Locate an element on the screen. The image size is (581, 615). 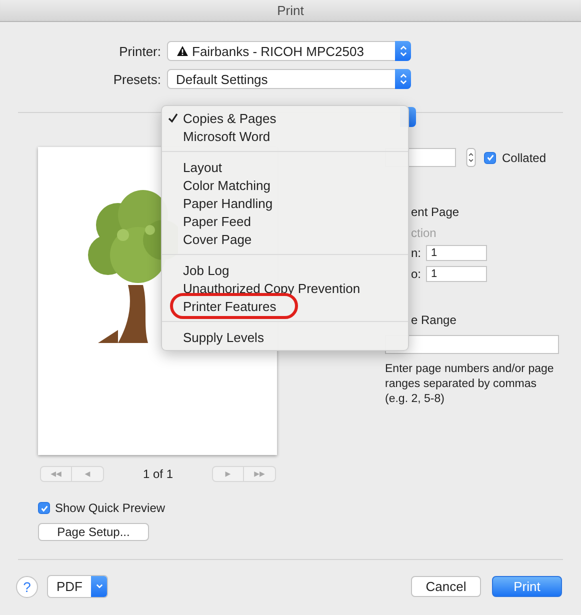
menu-item: Copies & Pages is located at coordinates (285, 118).